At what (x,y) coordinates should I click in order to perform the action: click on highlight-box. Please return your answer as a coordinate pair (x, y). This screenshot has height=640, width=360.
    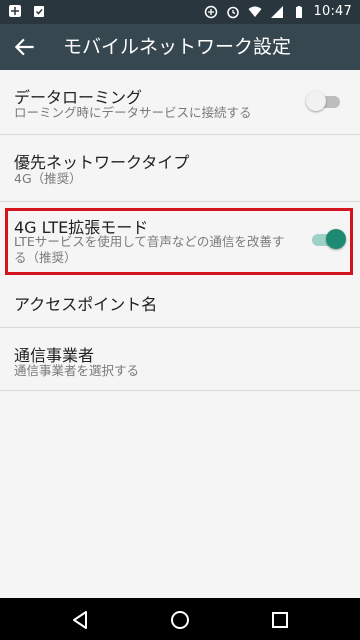
    Looking at the image, I should click on (179, 241).